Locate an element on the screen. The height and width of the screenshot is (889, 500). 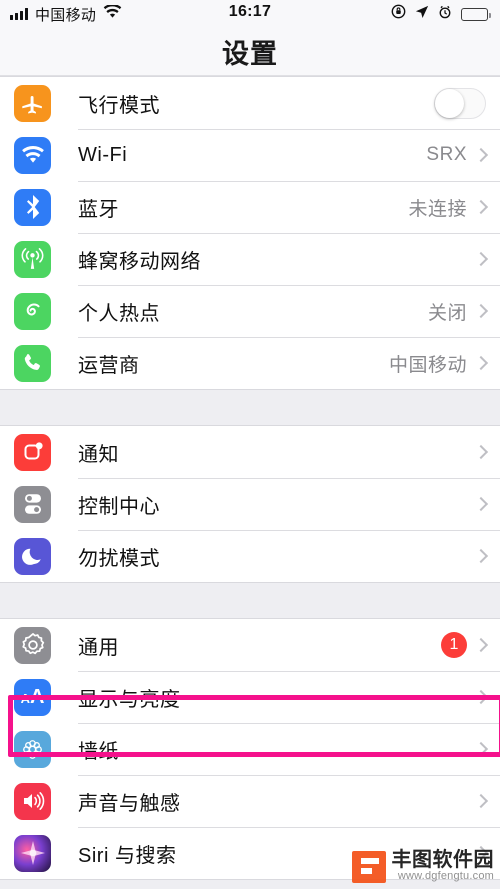
notification-icon is located at coordinates (32, 452).